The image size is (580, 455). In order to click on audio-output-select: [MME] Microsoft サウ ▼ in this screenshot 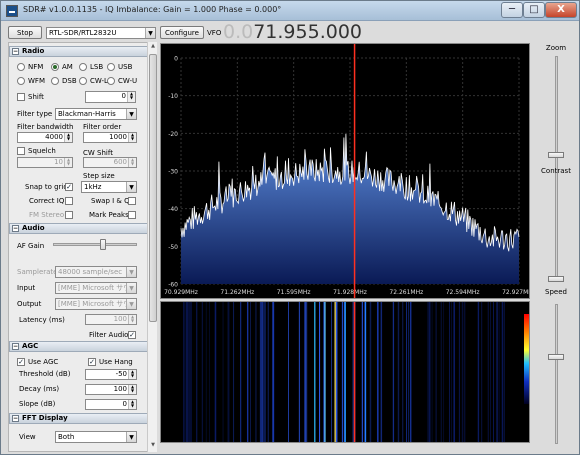, I will do `click(96, 304)`.